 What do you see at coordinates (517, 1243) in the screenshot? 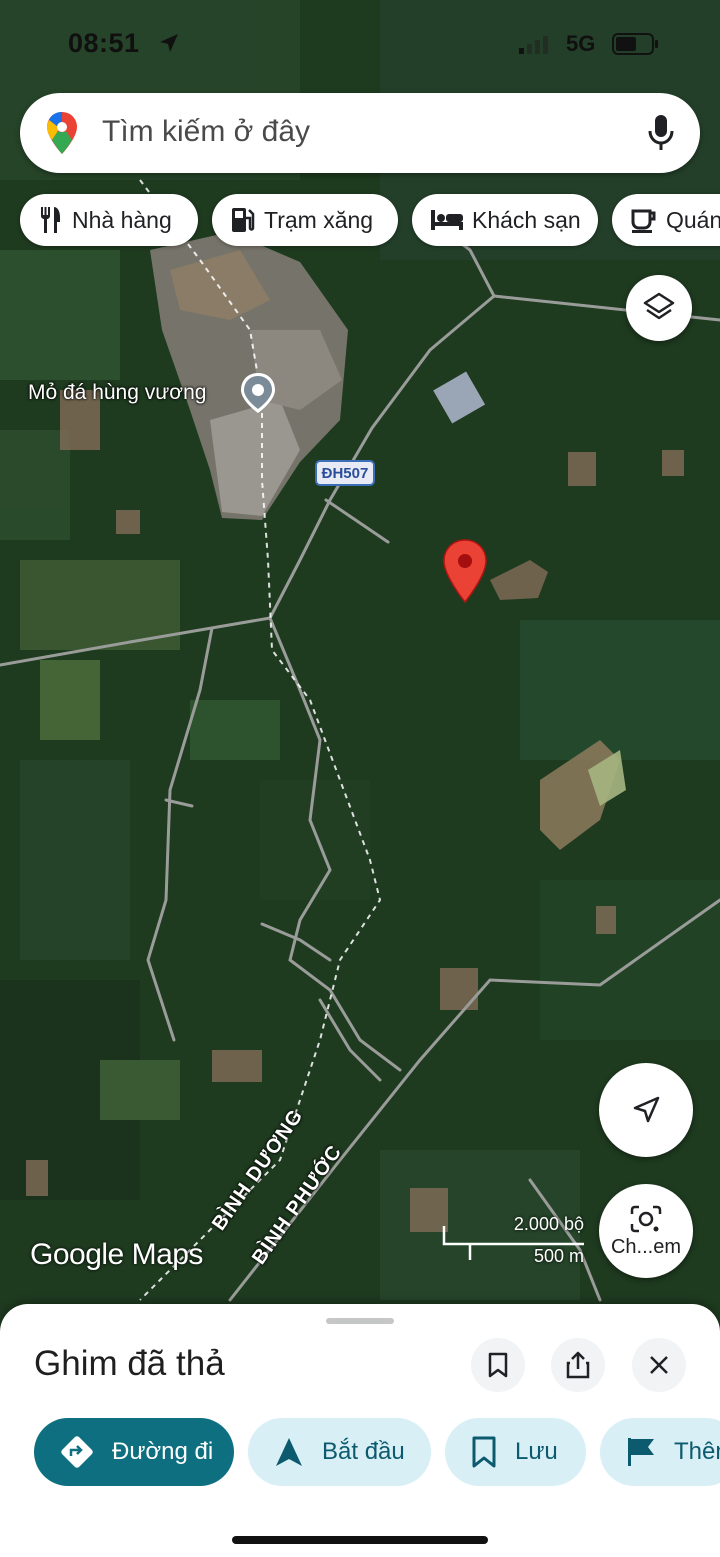
I see `map-scale: 2.000 bộ 500 m` at bounding box center [517, 1243].